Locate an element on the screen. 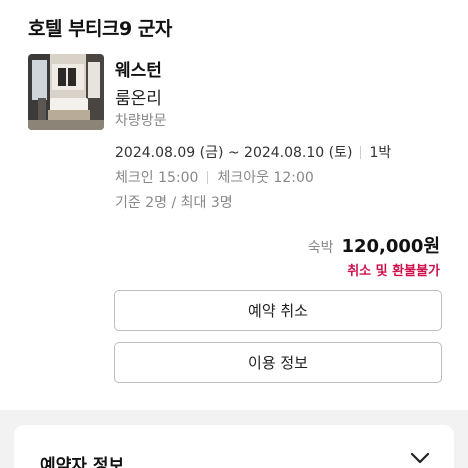 Image resolution: width=468 pixels, height=468 pixels. check-times-row: 체크인 15:00 체크아웃 12:00 is located at coordinates (214, 177).